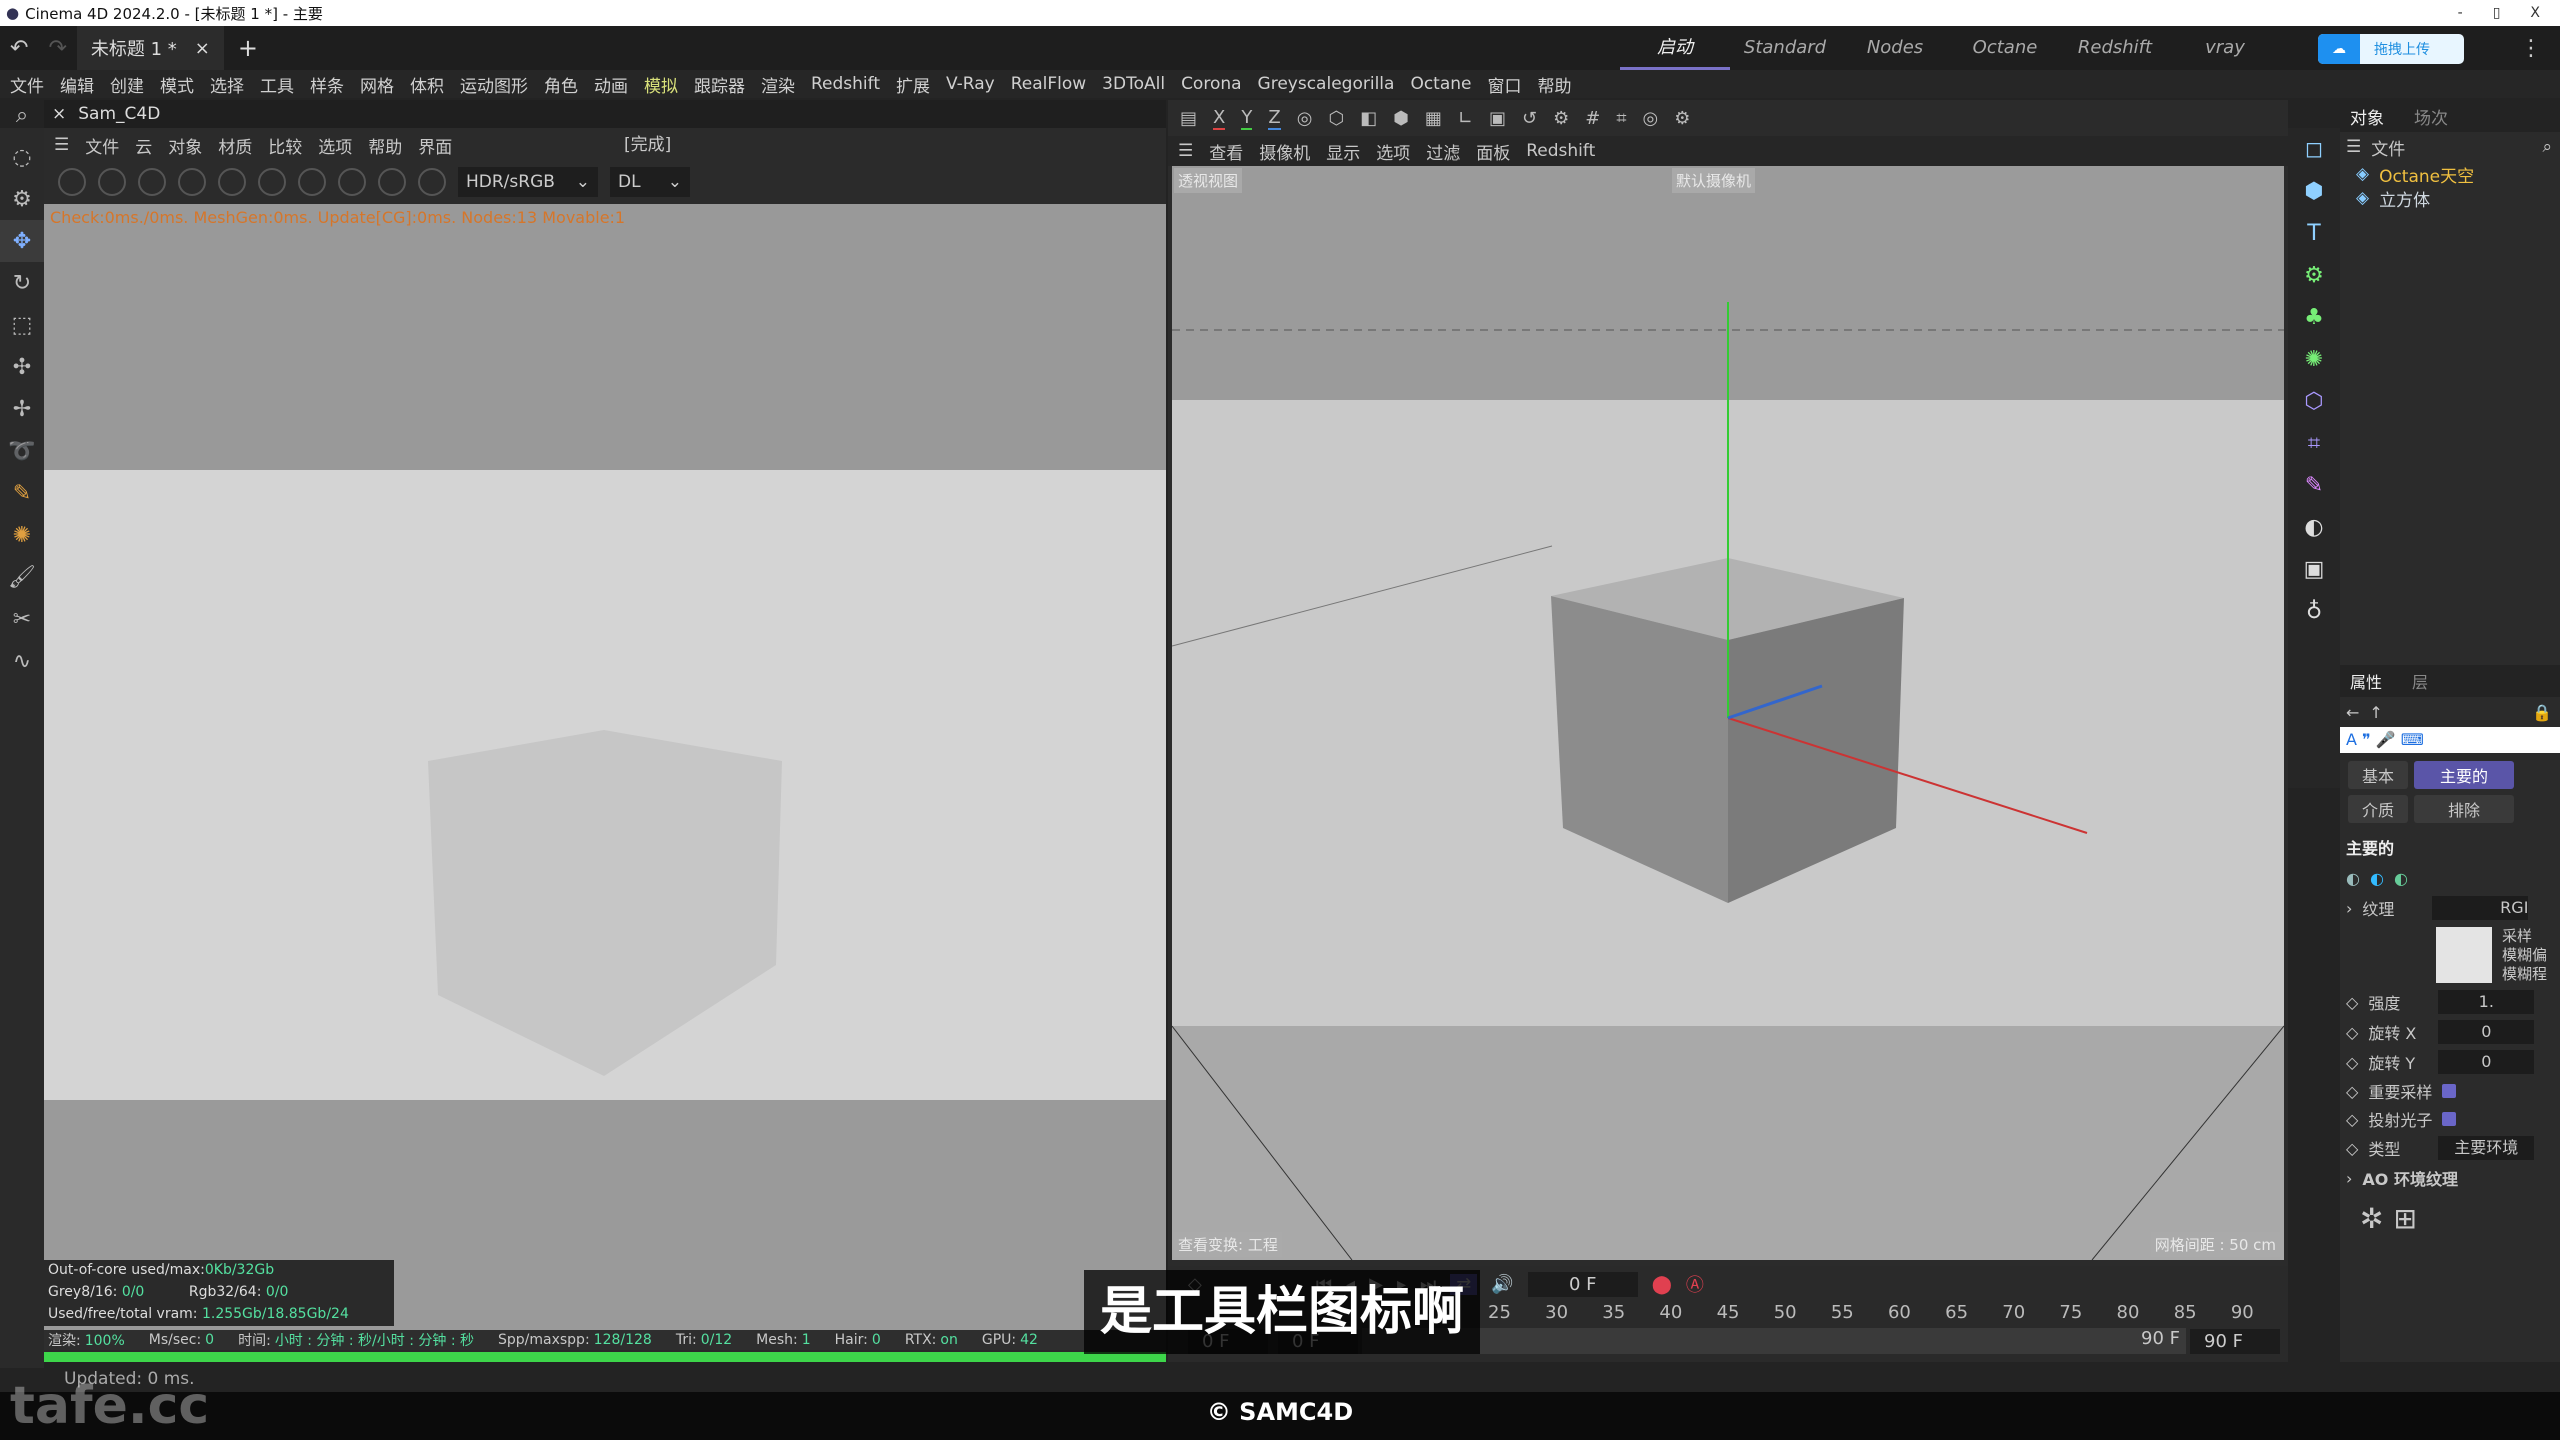  I want to click on octane-menu-item: 文件, so click(102, 145).